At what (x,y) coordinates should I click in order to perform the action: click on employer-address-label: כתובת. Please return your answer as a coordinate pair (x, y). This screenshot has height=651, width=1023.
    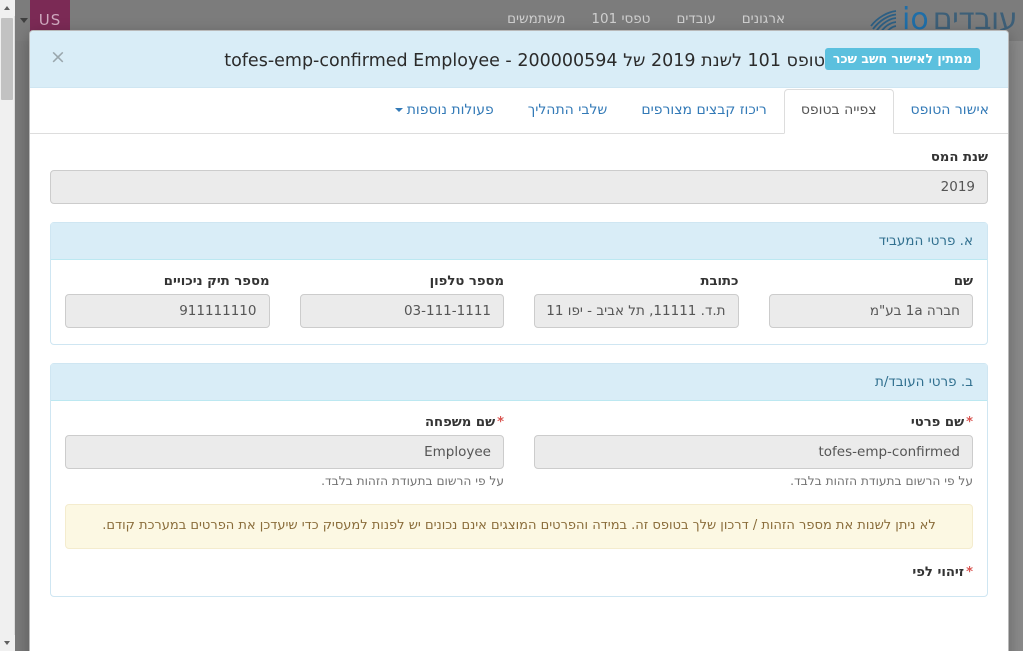
    Looking at the image, I should click on (719, 281).